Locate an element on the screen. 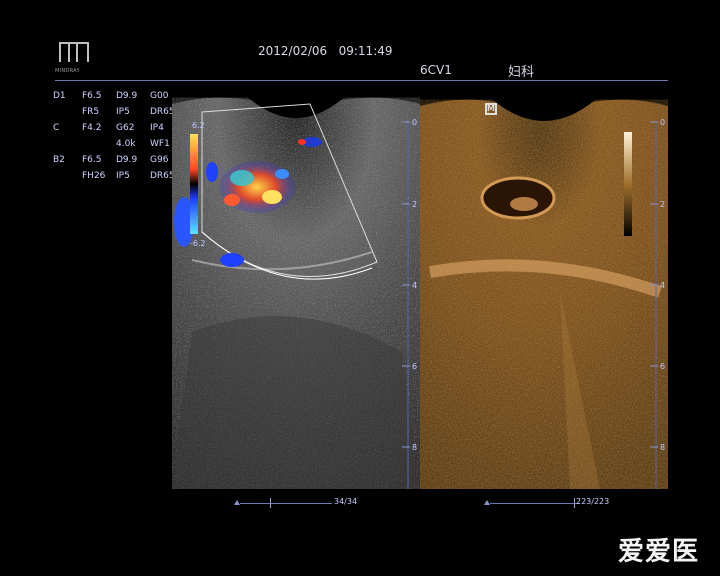  param-row: FR5 IP5 DR65 is located at coordinates (110, 115).